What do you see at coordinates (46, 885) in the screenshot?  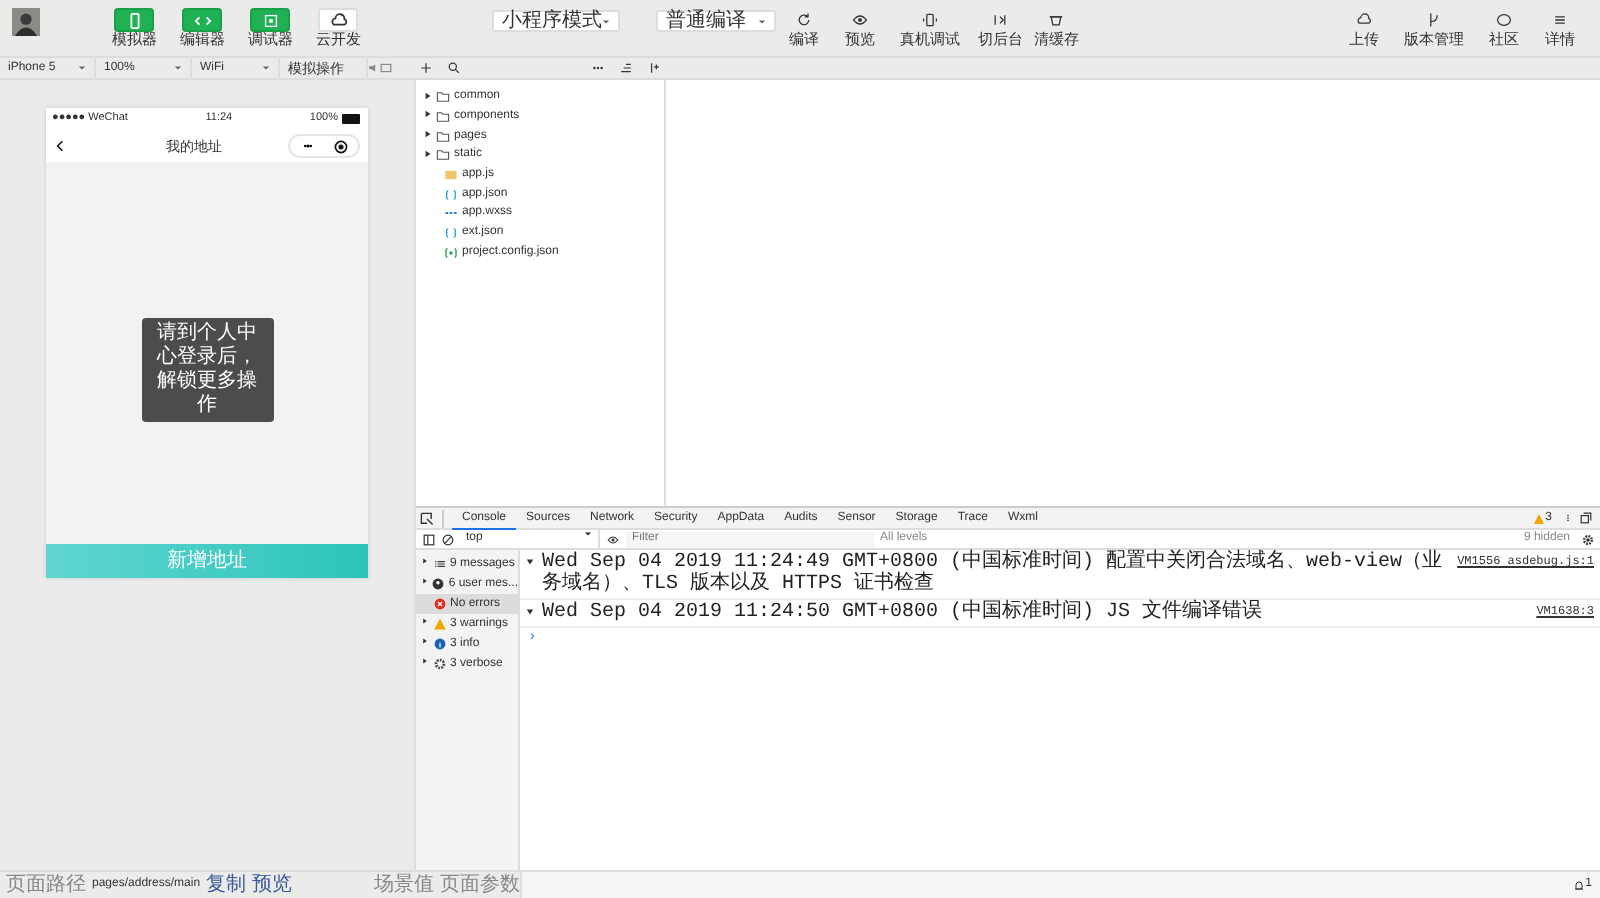 I see `path-label: 页面路径` at bounding box center [46, 885].